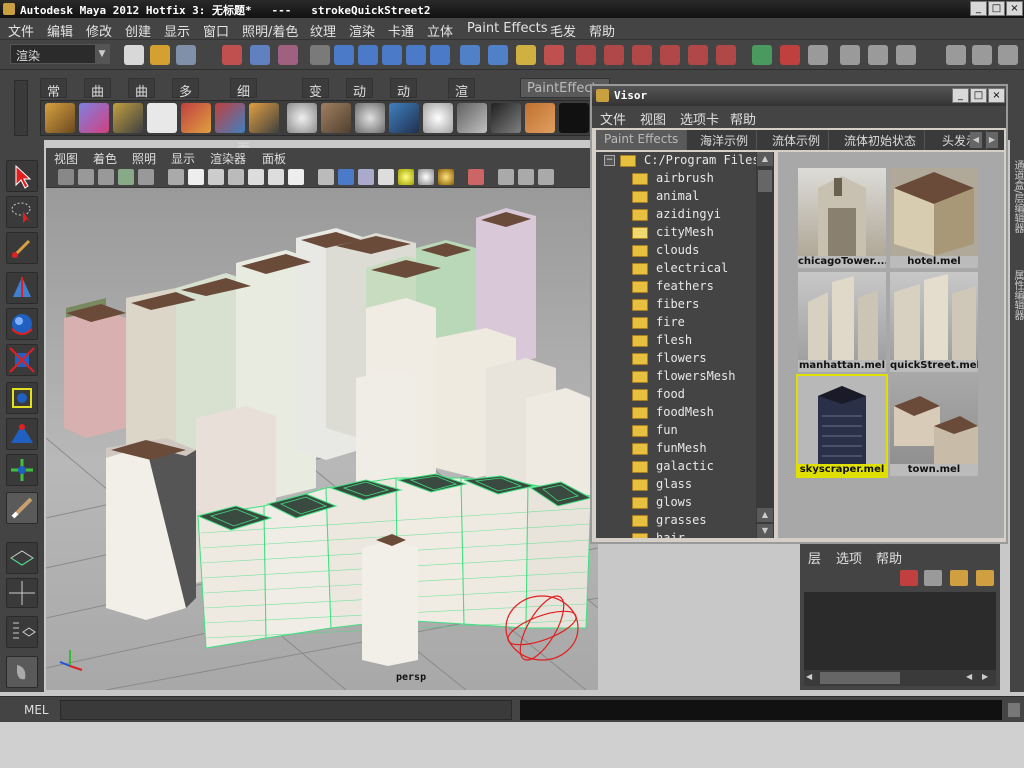 The image size is (1024, 768). What do you see at coordinates (320, 55) in the screenshot?
I see `mask-icon` at bounding box center [320, 55].